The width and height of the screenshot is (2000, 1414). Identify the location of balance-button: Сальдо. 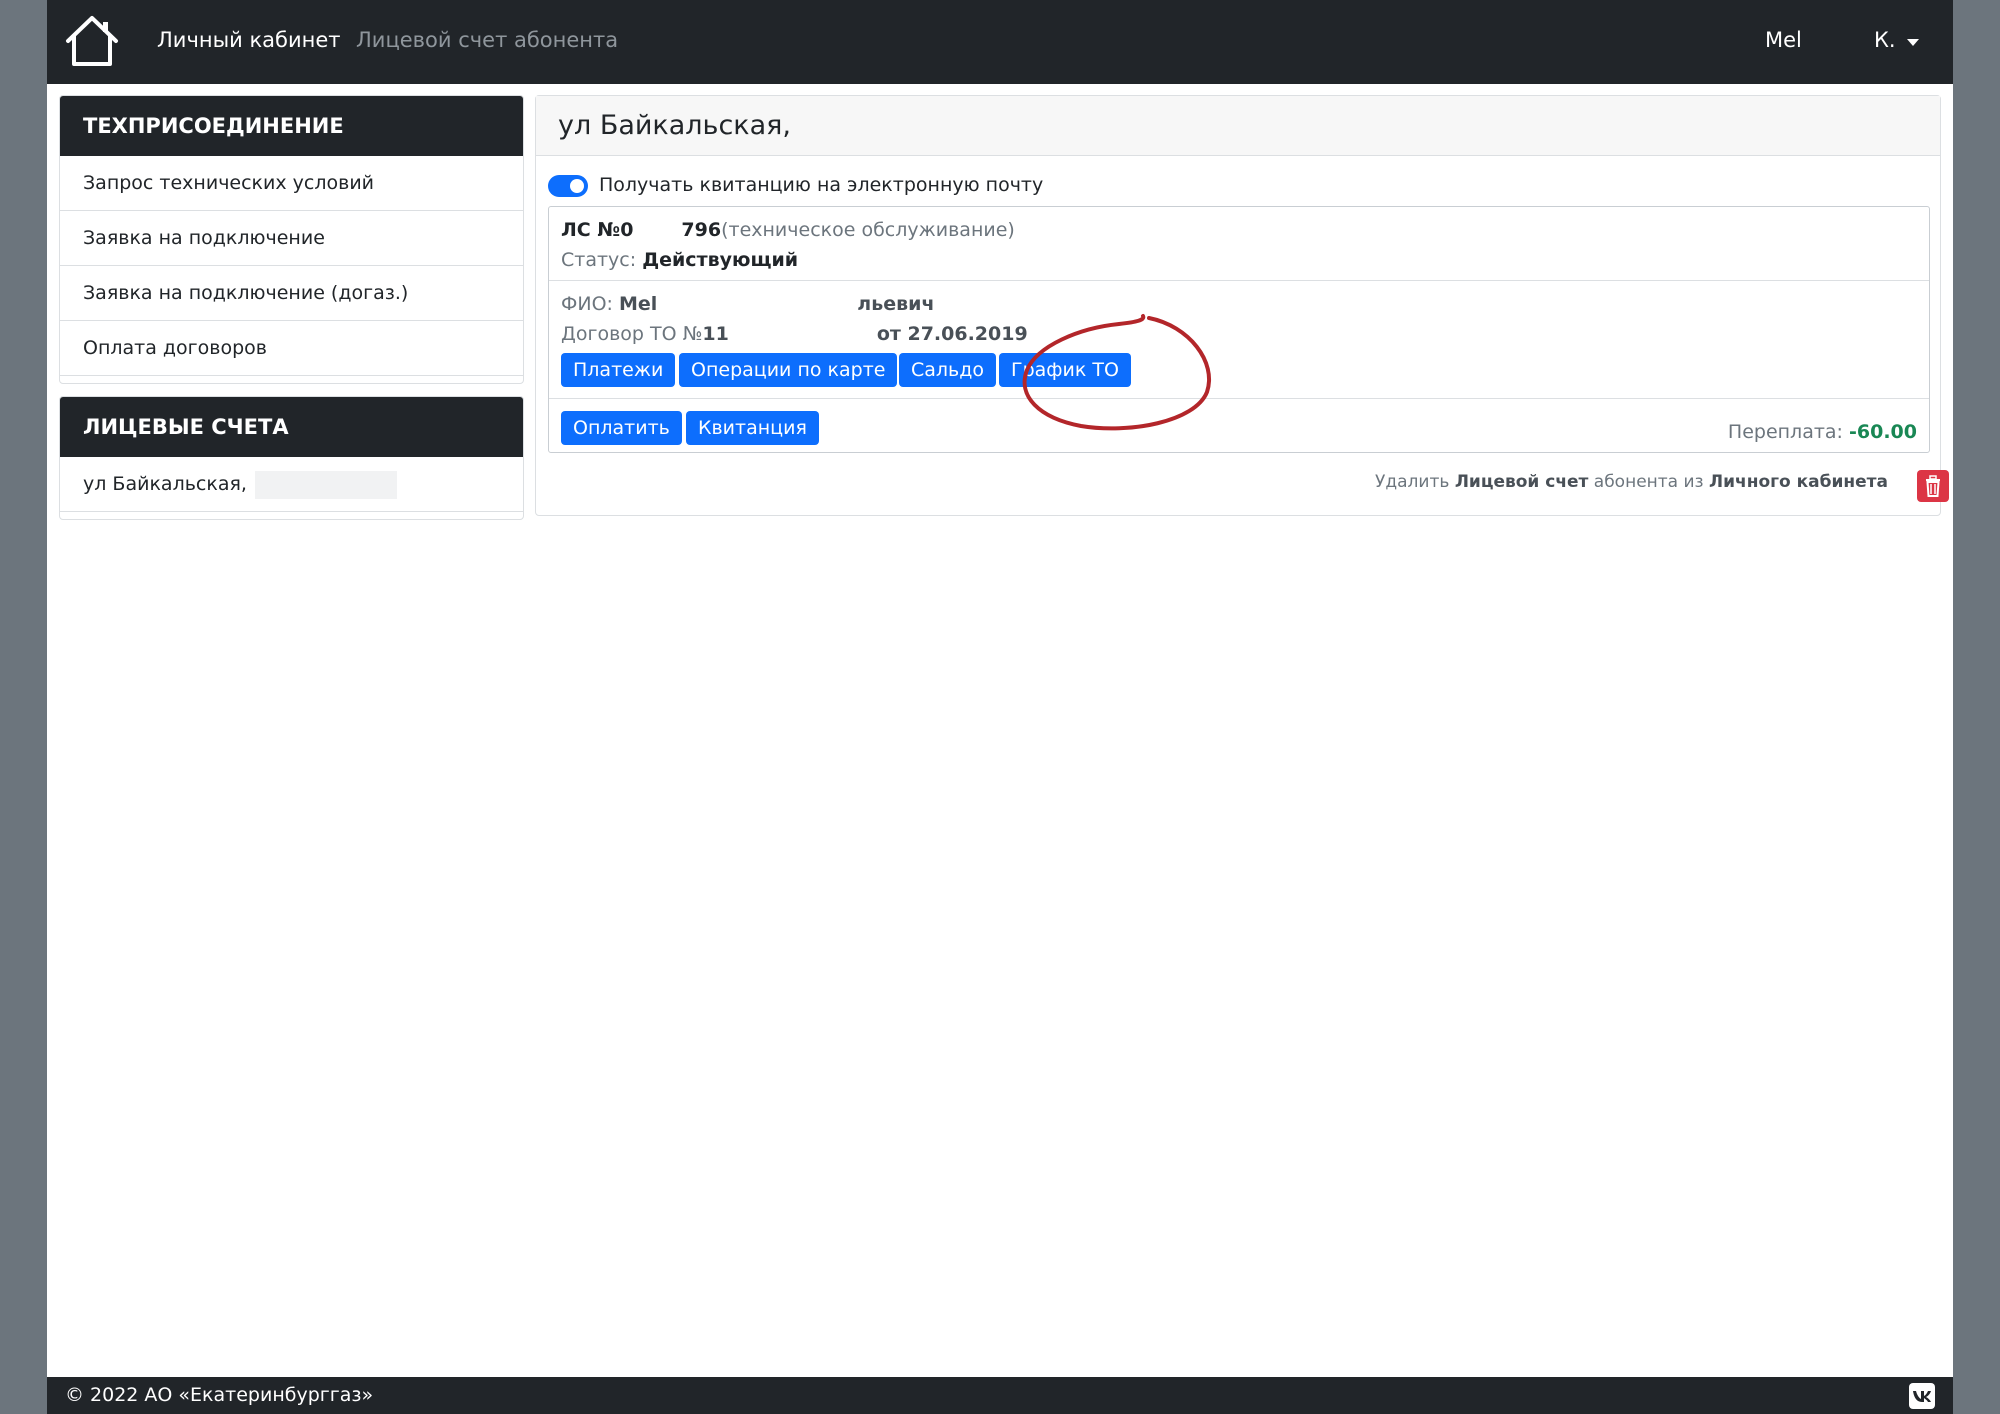
(948, 370).